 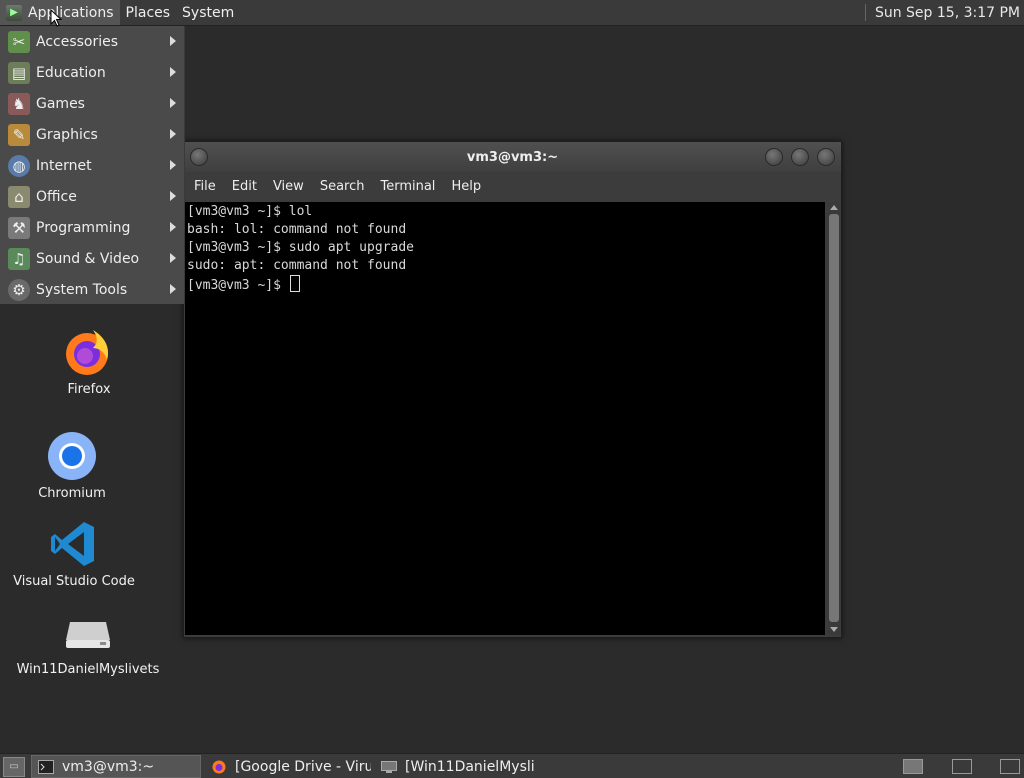 What do you see at coordinates (71, 72) in the screenshot?
I see `menu-item-label: Education` at bounding box center [71, 72].